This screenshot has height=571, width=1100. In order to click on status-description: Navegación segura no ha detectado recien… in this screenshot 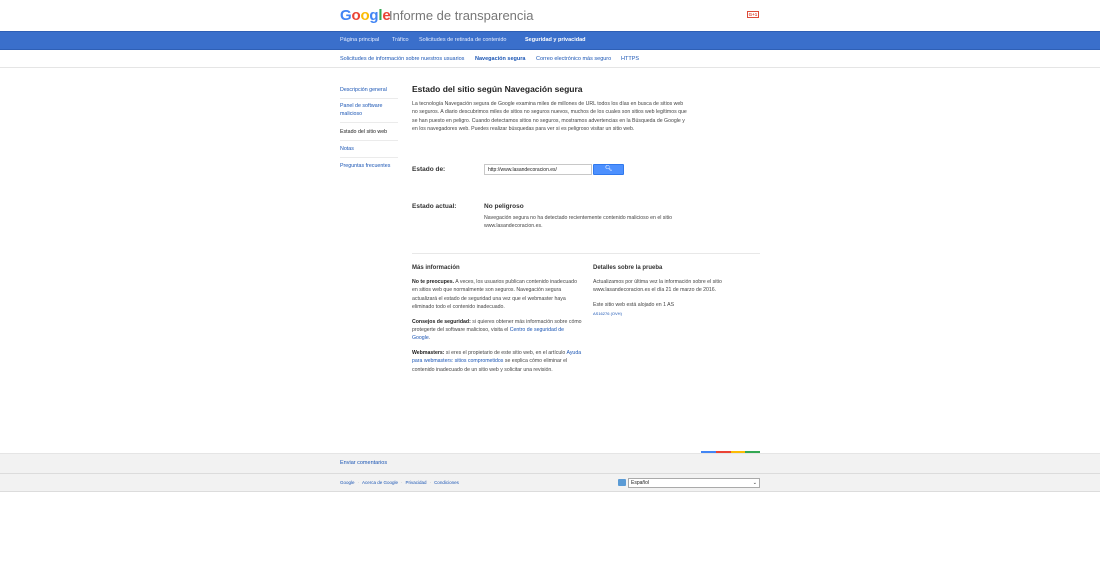, I will do `click(578, 222)`.